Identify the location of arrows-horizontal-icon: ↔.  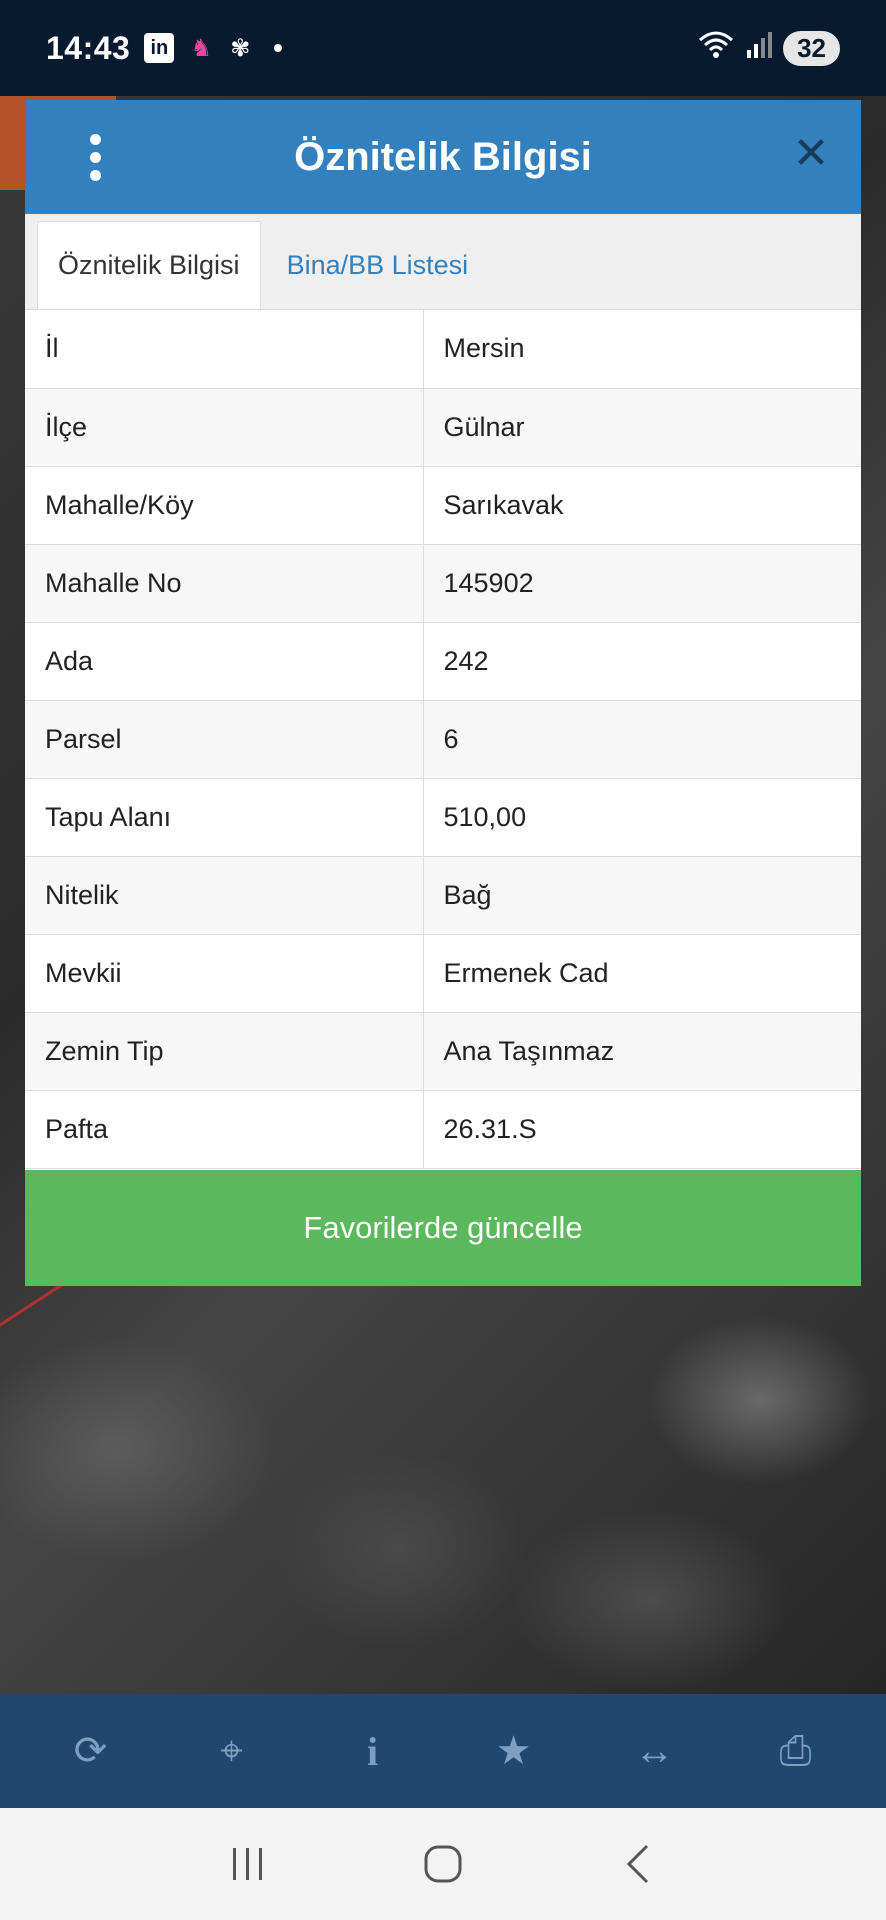
(655, 1751).